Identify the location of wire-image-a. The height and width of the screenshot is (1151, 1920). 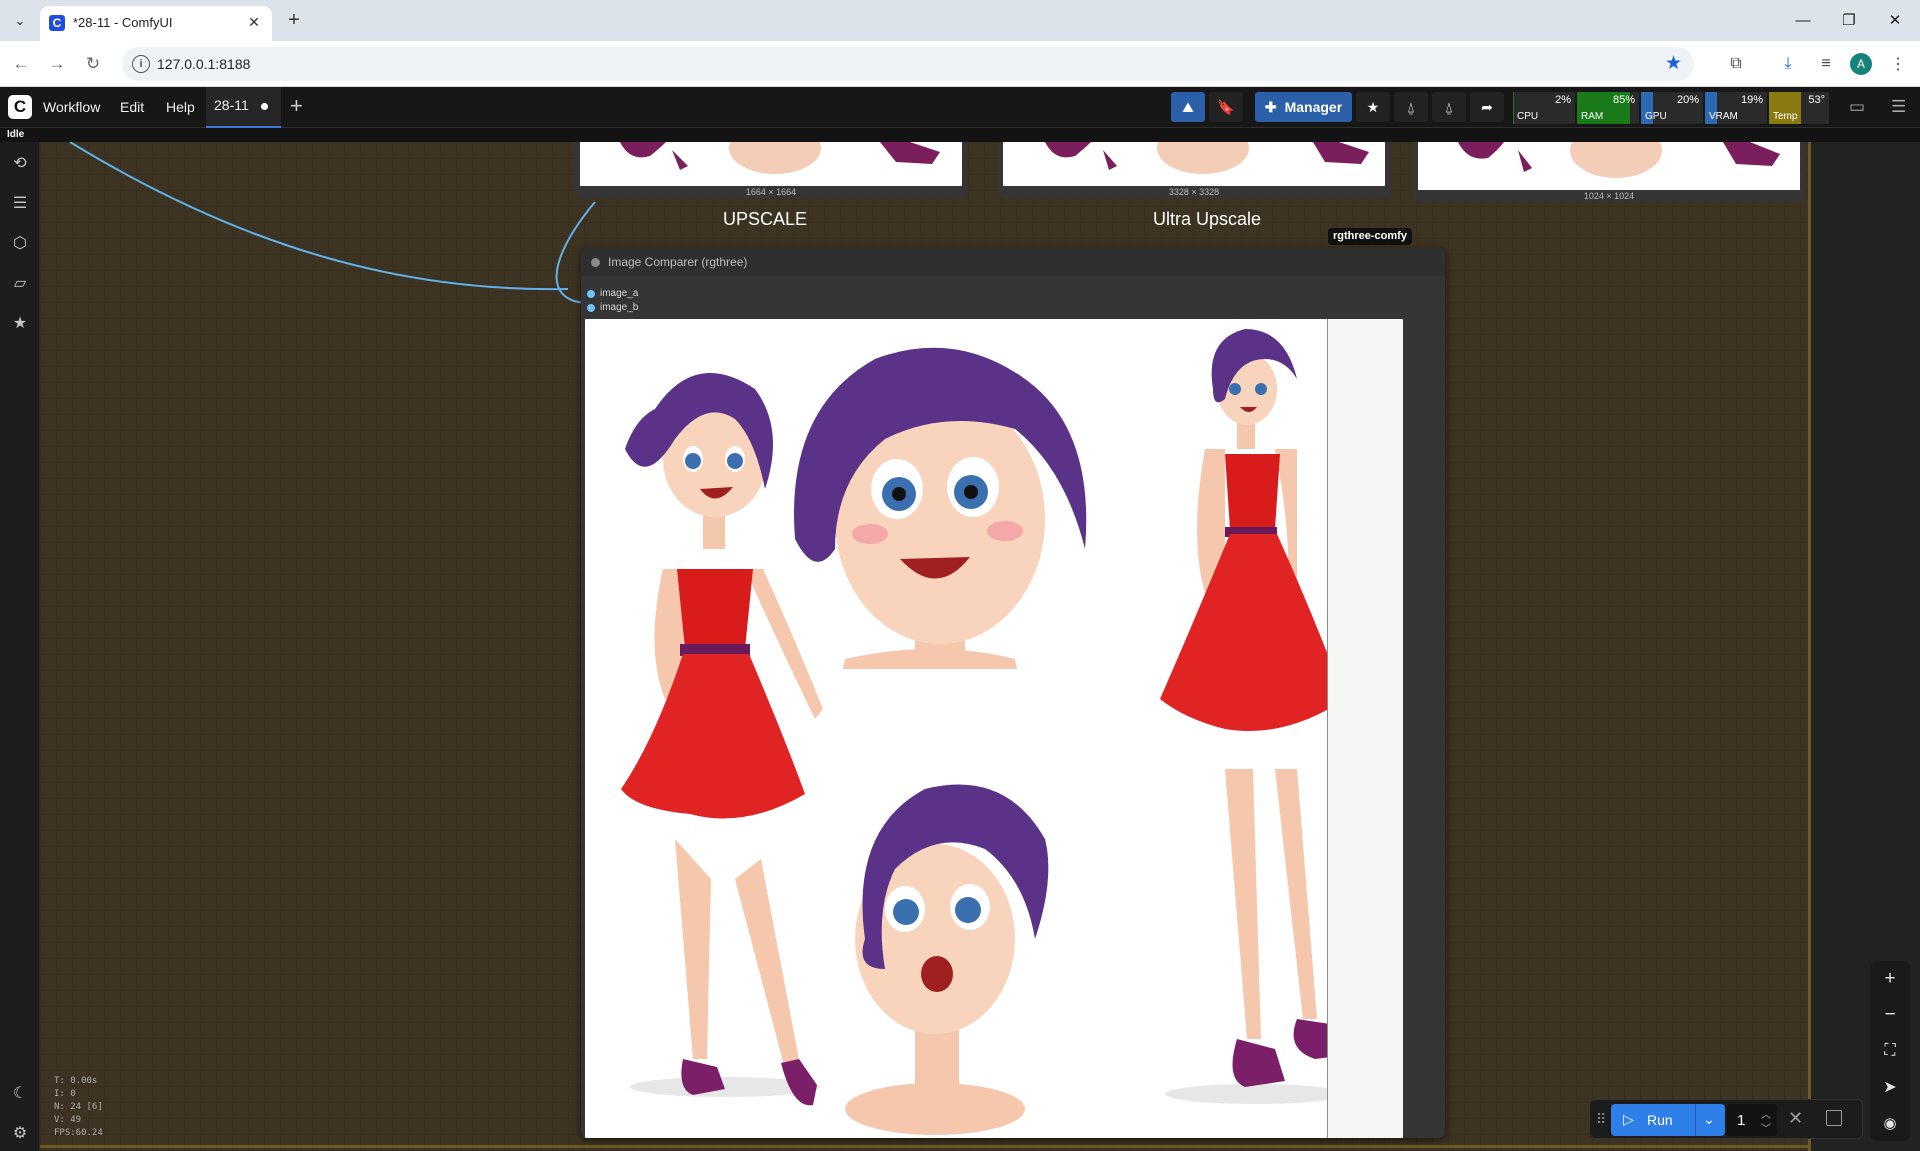
(319, 216).